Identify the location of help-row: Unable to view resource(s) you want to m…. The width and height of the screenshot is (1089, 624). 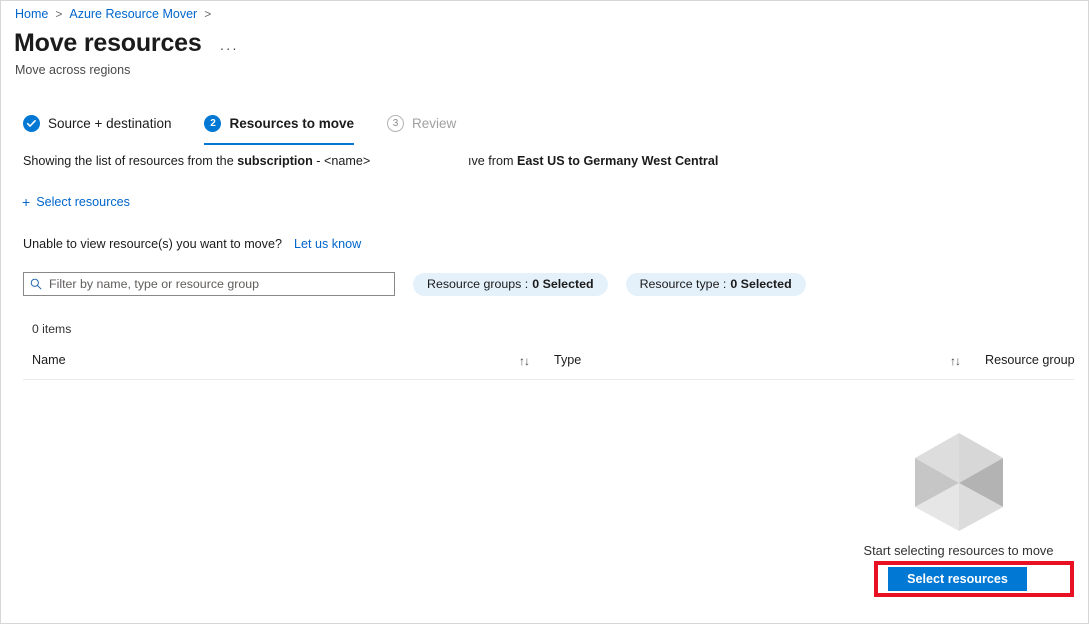
(192, 244).